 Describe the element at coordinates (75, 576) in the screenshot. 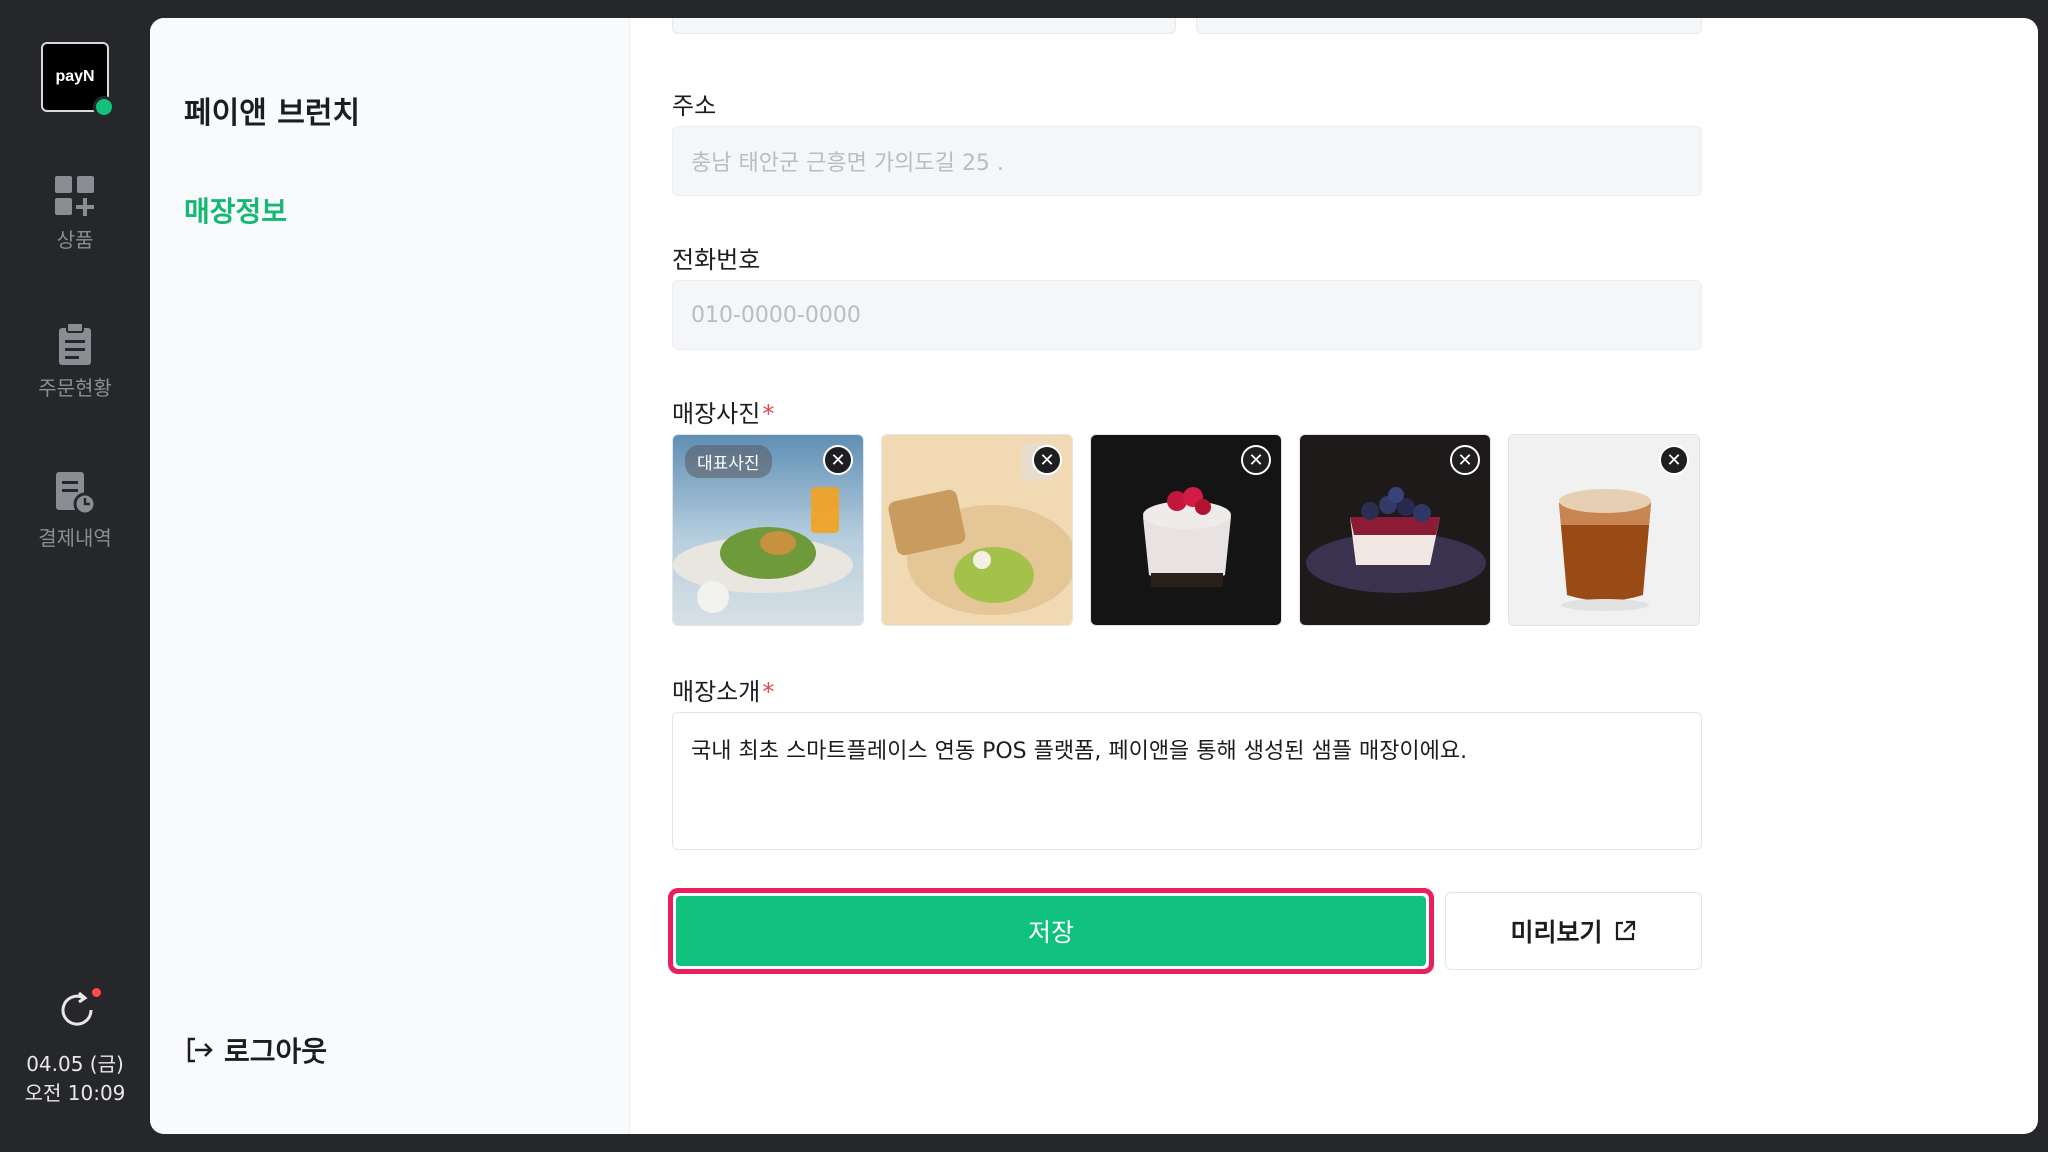

I see `side-rail: payN 상품 주문현황 결제내역 04.05 (금) 오전 10:09` at that location.